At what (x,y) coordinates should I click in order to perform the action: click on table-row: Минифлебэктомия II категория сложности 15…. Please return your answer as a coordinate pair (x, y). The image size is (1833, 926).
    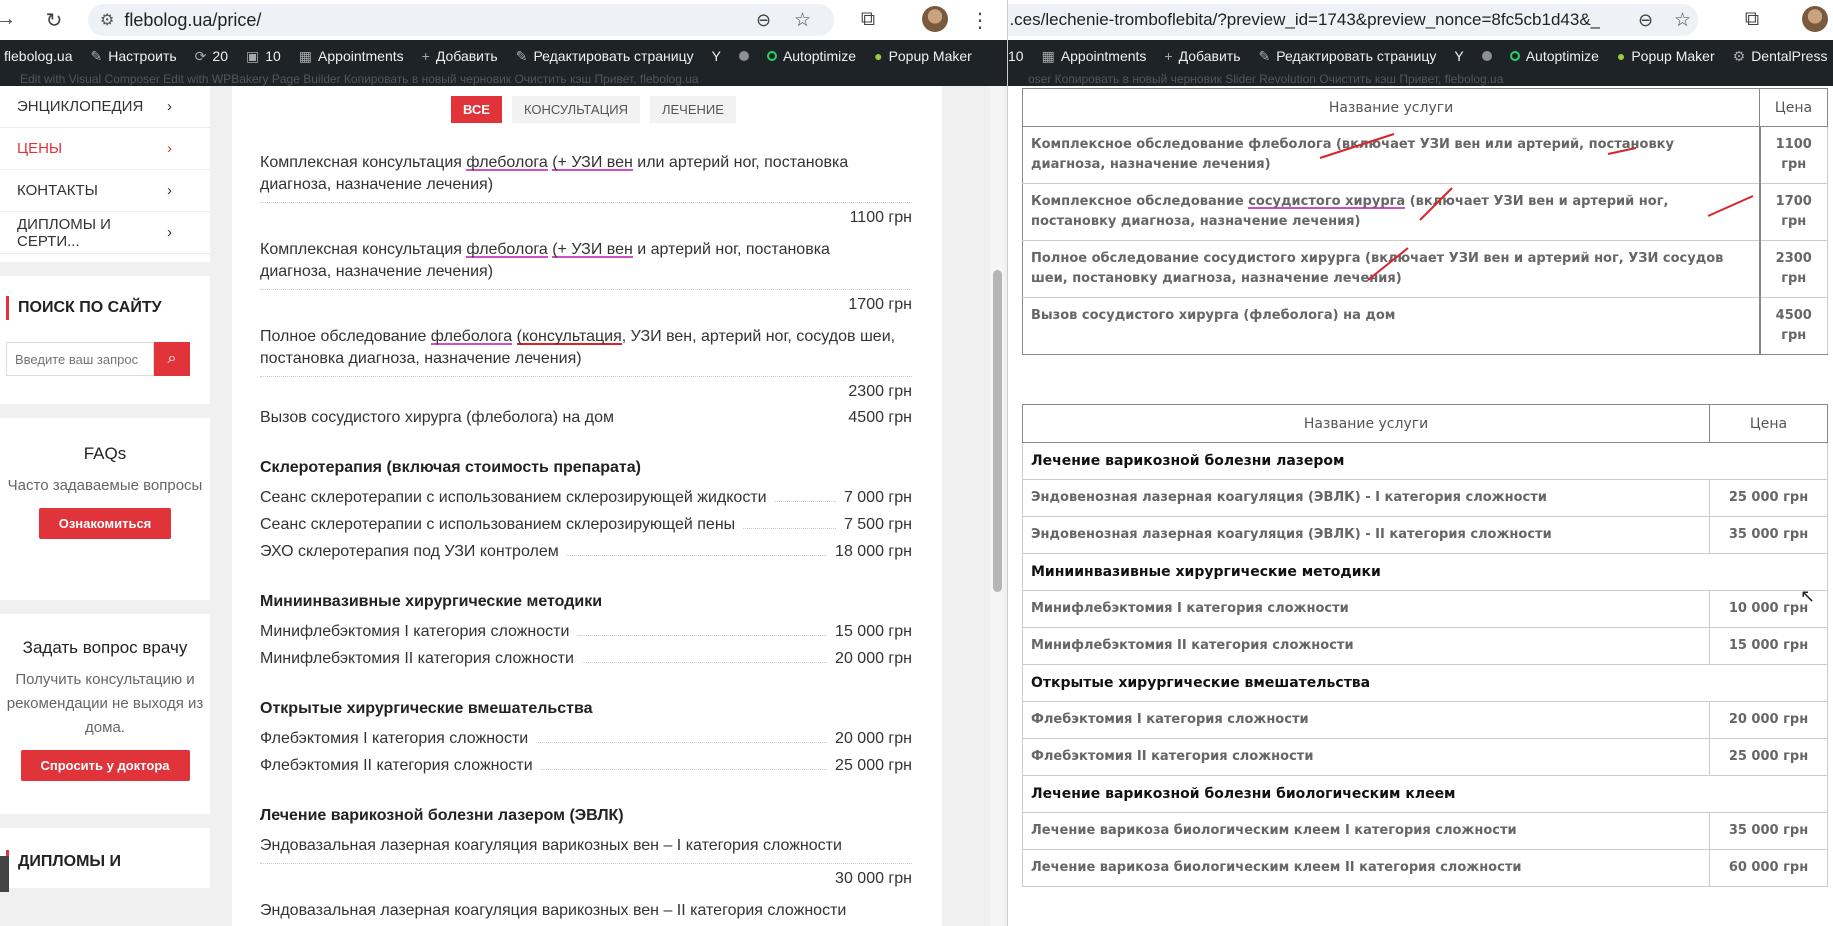
    Looking at the image, I should click on (1425, 646).